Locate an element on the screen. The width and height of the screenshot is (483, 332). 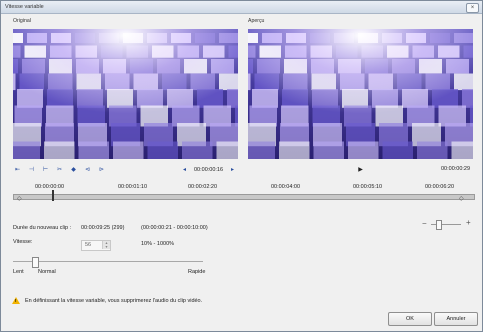
normal-label: Normal is located at coordinates (47, 272).